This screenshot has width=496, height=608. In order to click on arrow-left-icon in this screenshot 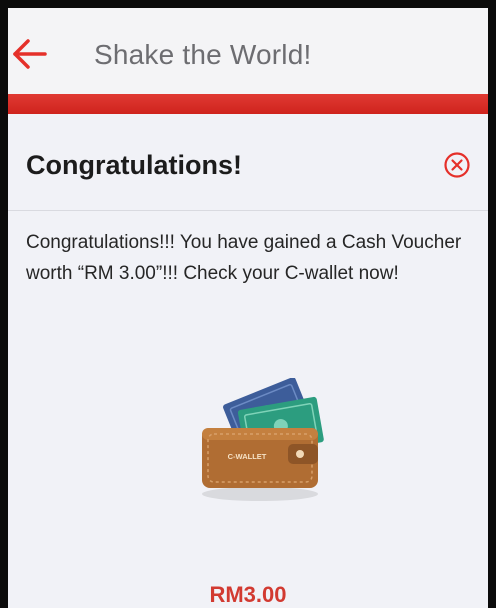, I will do `click(30, 54)`.